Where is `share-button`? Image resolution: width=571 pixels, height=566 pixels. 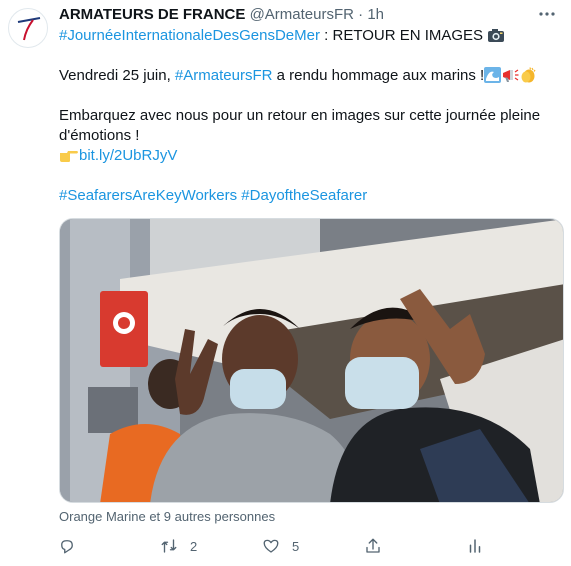
share-button is located at coordinates (373, 546).